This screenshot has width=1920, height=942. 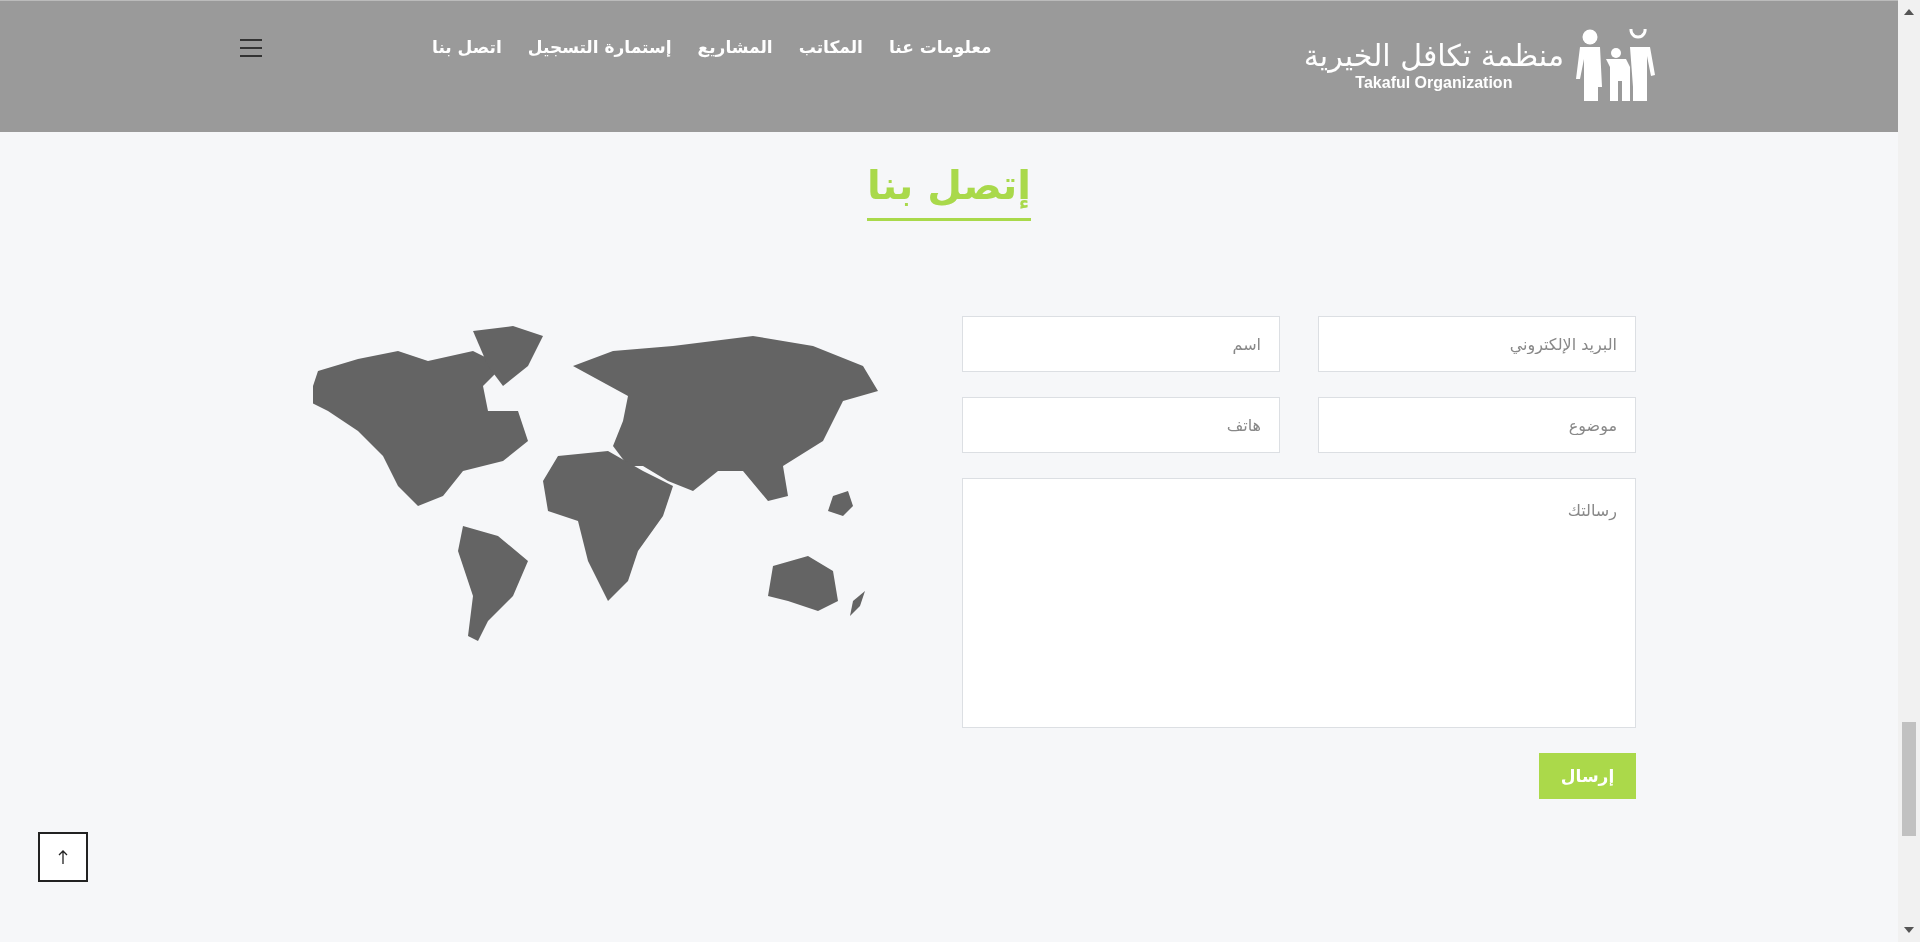 I want to click on input-field: اسم, so click(x=1121, y=344).